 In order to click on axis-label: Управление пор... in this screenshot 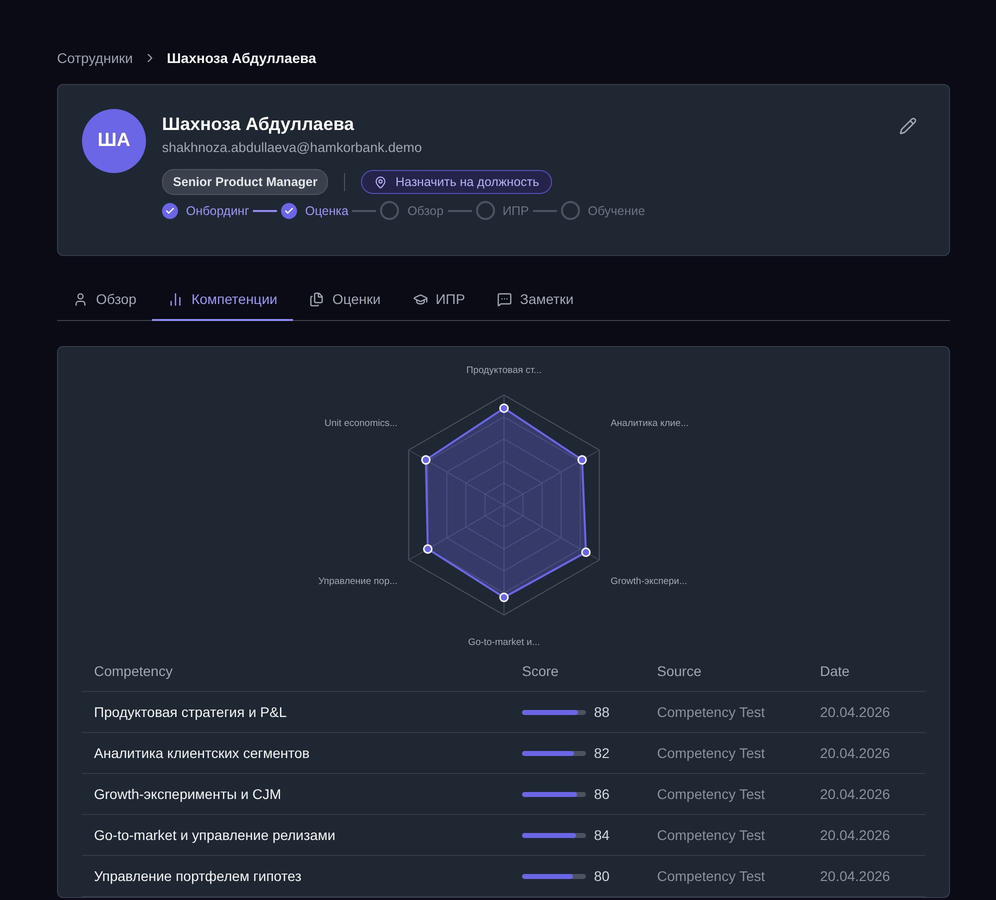, I will do `click(357, 581)`.